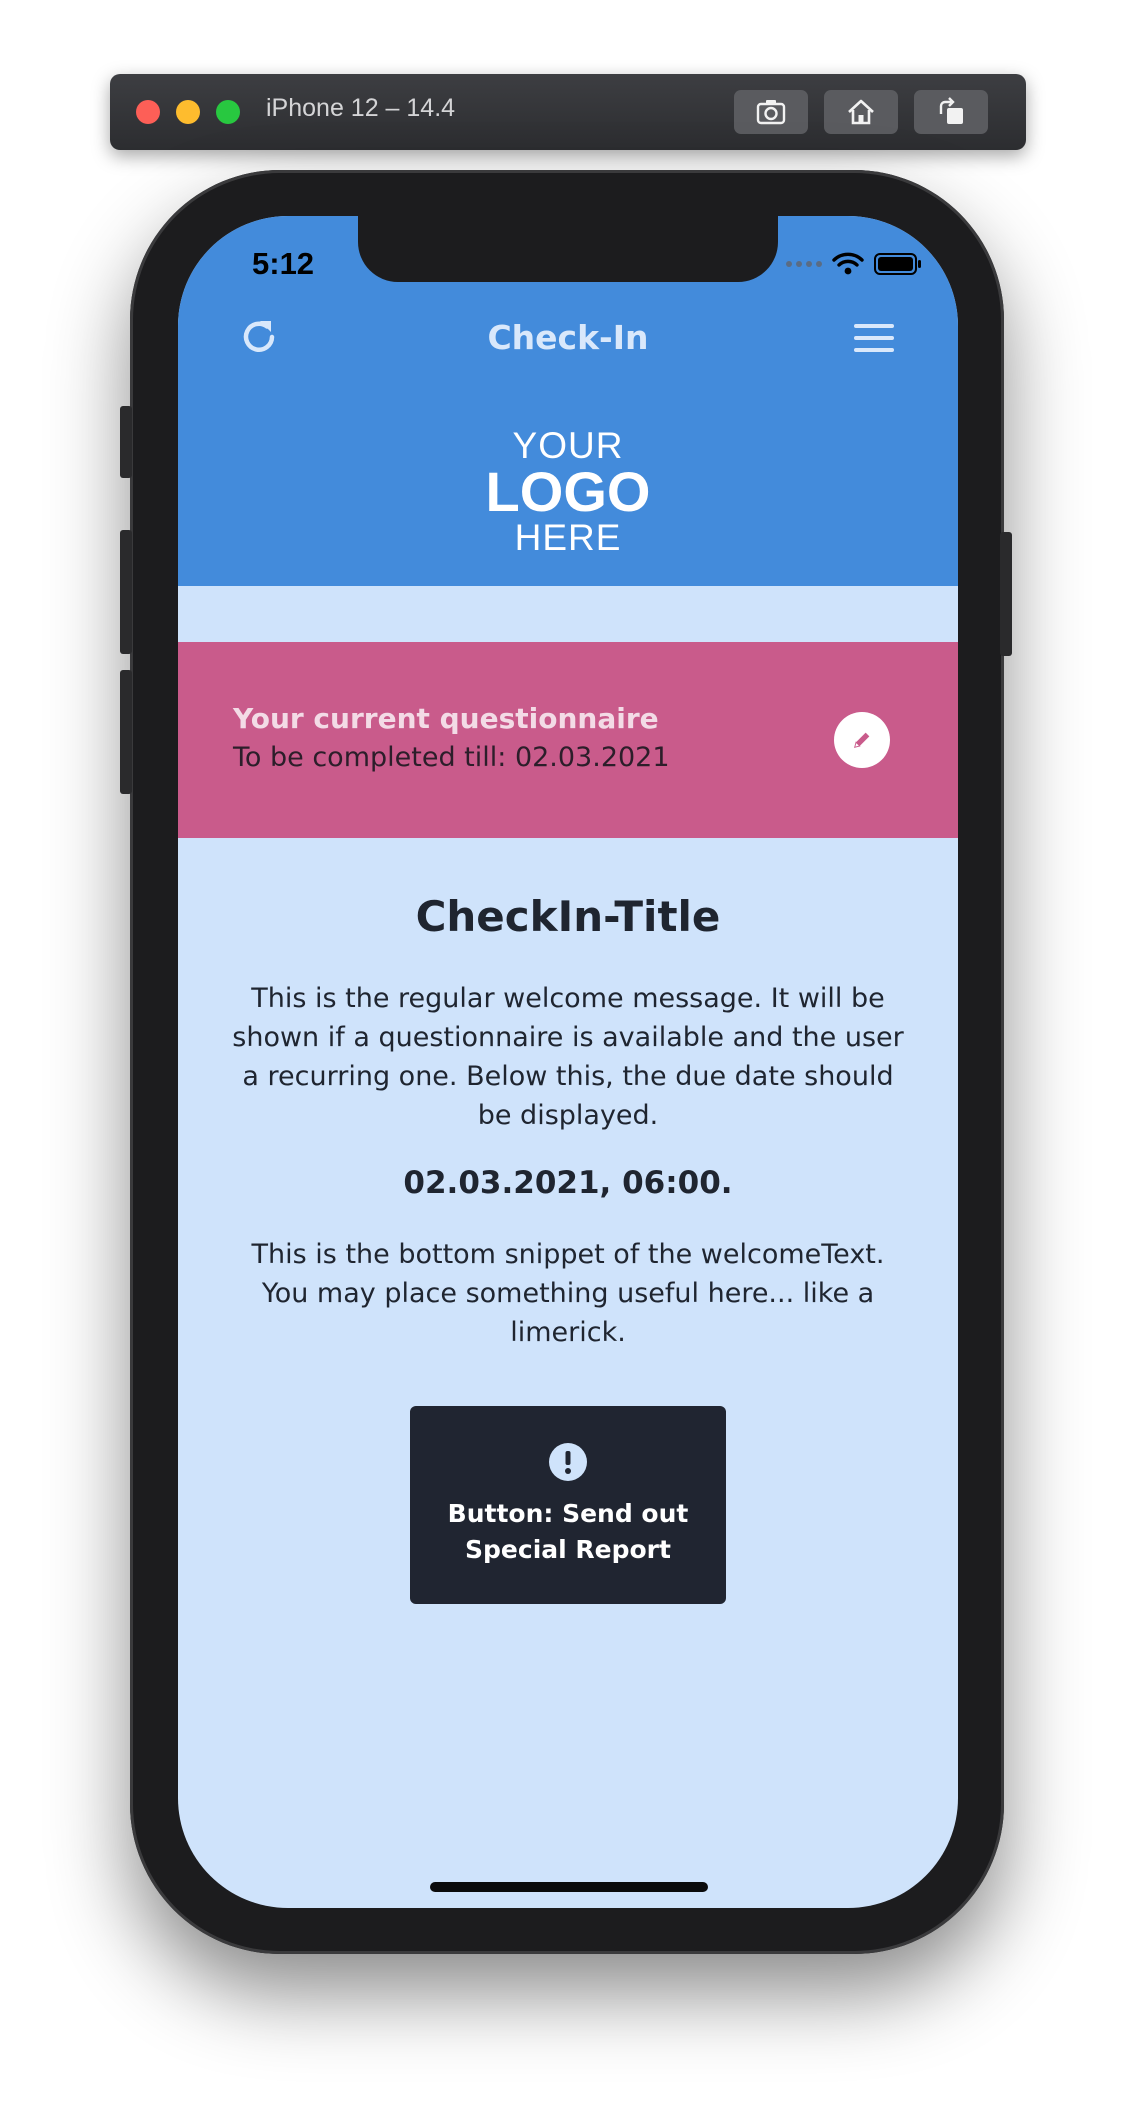 The height and width of the screenshot is (2102, 1136). What do you see at coordinates (126, 732) in the screenshot?
I see `volume-down-button` at bounding box center [126, 732].